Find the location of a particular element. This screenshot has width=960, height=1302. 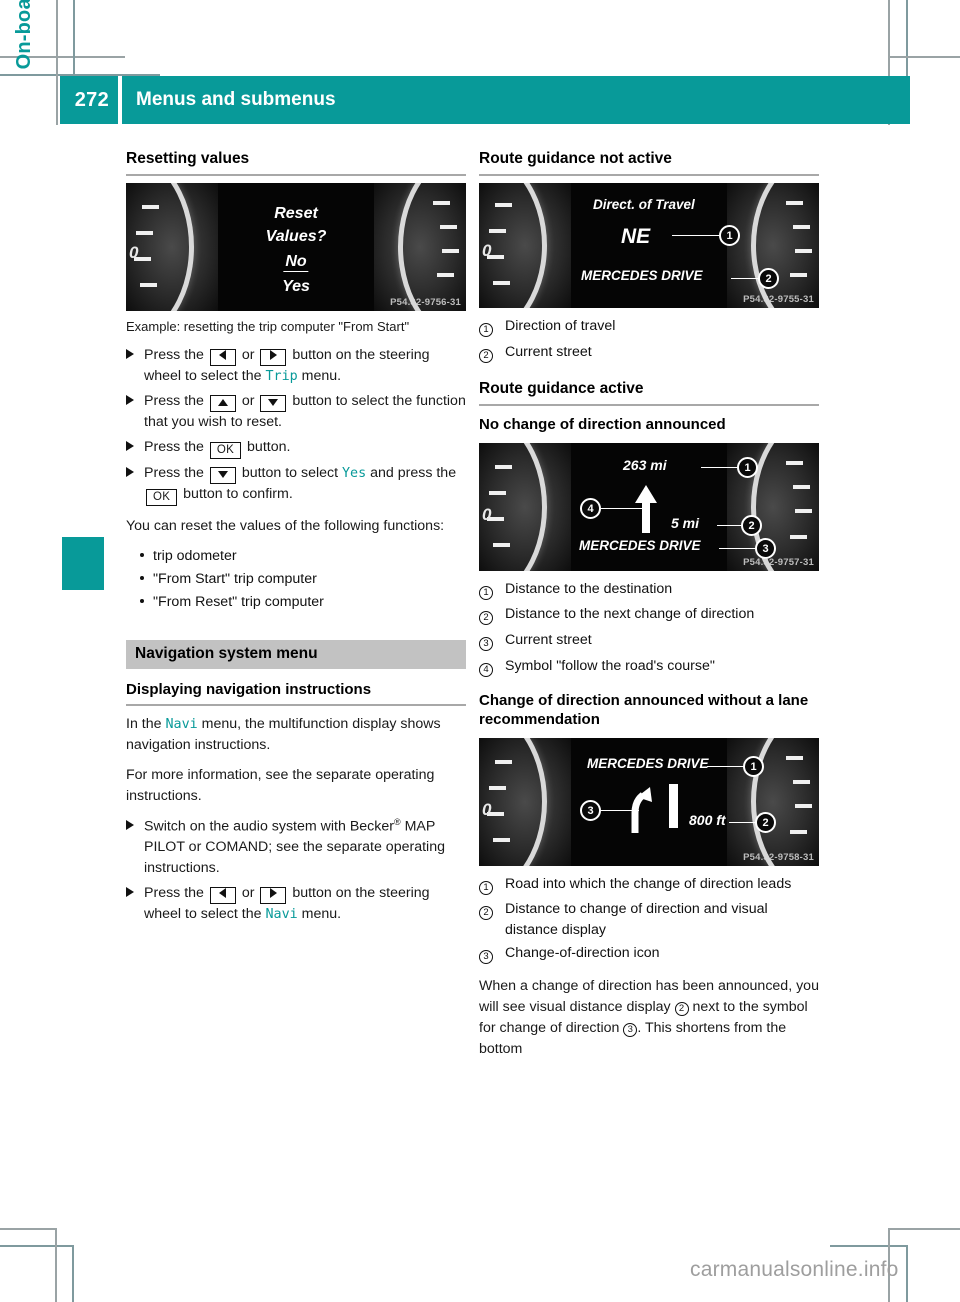

list-item: "From Start" trip computer is located at coordinates (302, 579).